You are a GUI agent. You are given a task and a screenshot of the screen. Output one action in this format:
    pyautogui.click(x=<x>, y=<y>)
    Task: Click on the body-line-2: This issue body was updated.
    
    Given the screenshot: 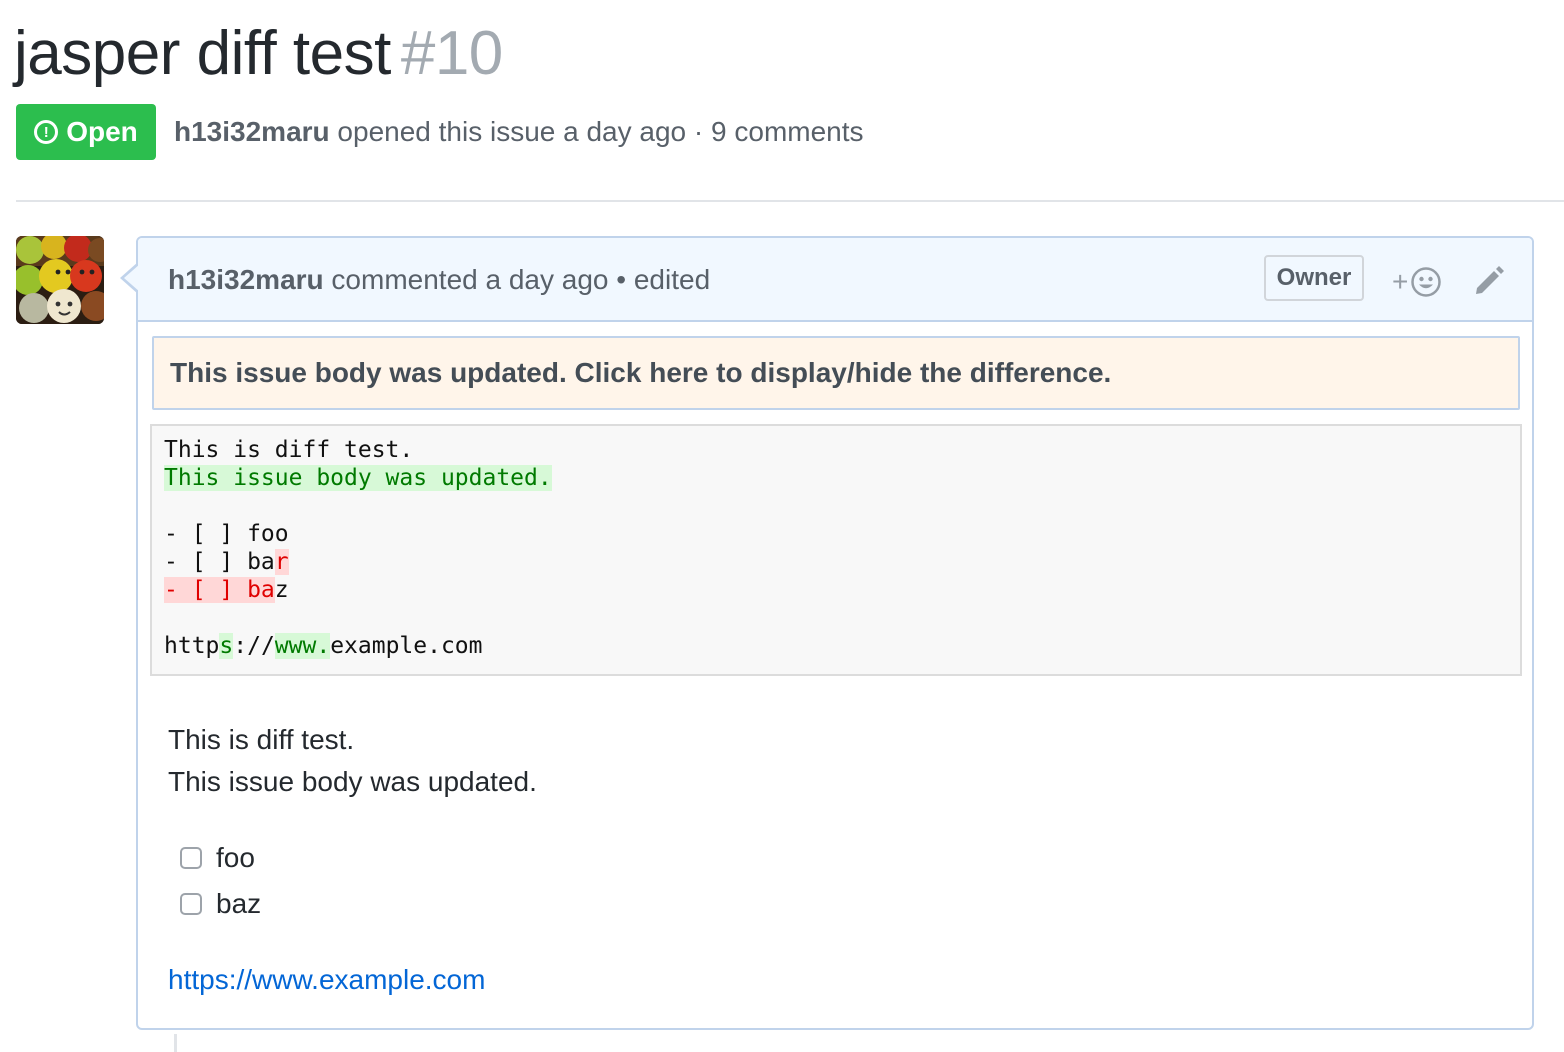 What is the action you would take?
    pyautogui.click(x=352, y=781)
    